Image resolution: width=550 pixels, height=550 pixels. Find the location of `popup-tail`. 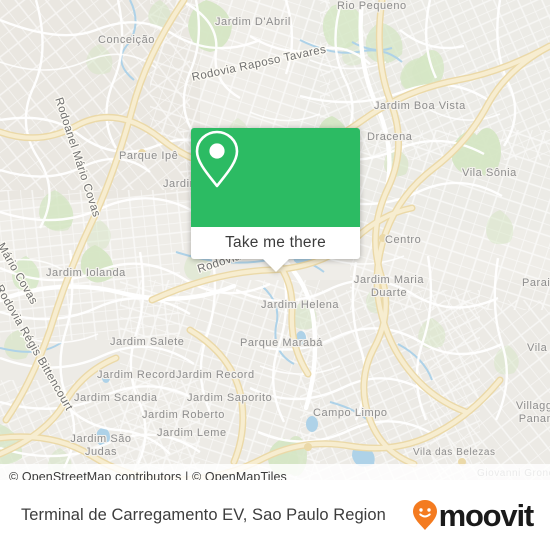

popup-tail is located at coordinates (275, 265).